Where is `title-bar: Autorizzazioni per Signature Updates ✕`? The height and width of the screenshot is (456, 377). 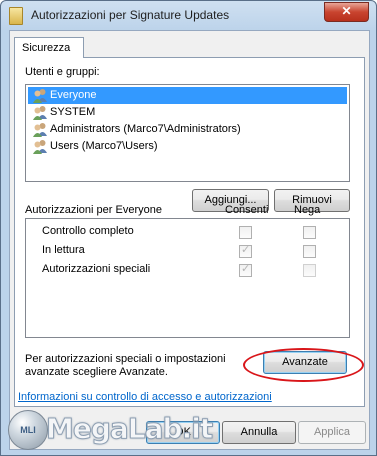 title-bar: Autorizzazioni per Signature Updates ✕ is located at coordinates (188, 15).